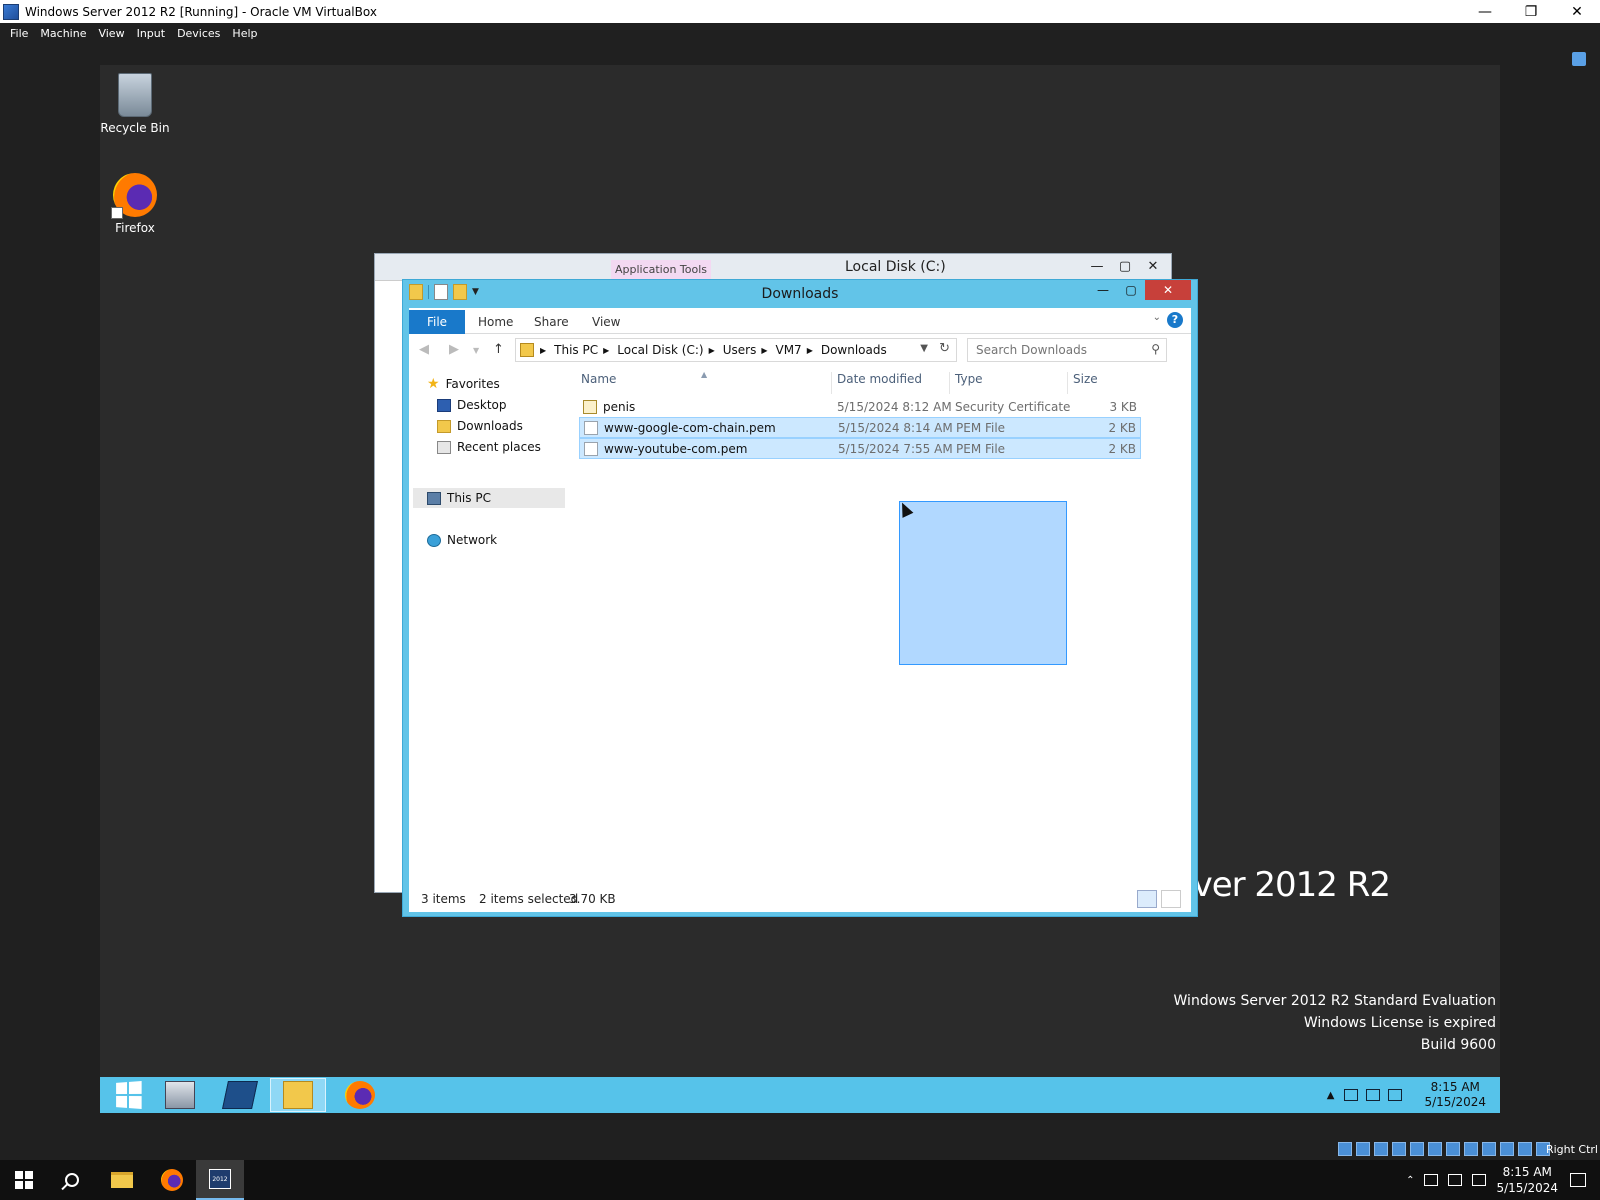  What do you see at coordinates (437, 322) in the screenshot?
I see `tab-file: File` at bounding box center [437, 322].